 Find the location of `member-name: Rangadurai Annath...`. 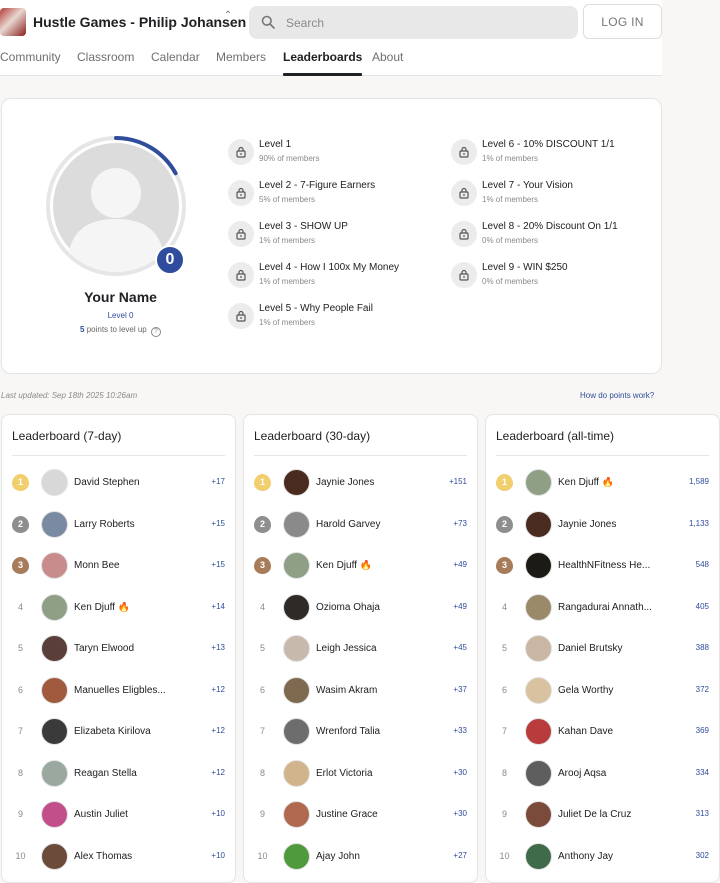

member-name: Rangadurai Annath... is located at coordinates (614, 607).